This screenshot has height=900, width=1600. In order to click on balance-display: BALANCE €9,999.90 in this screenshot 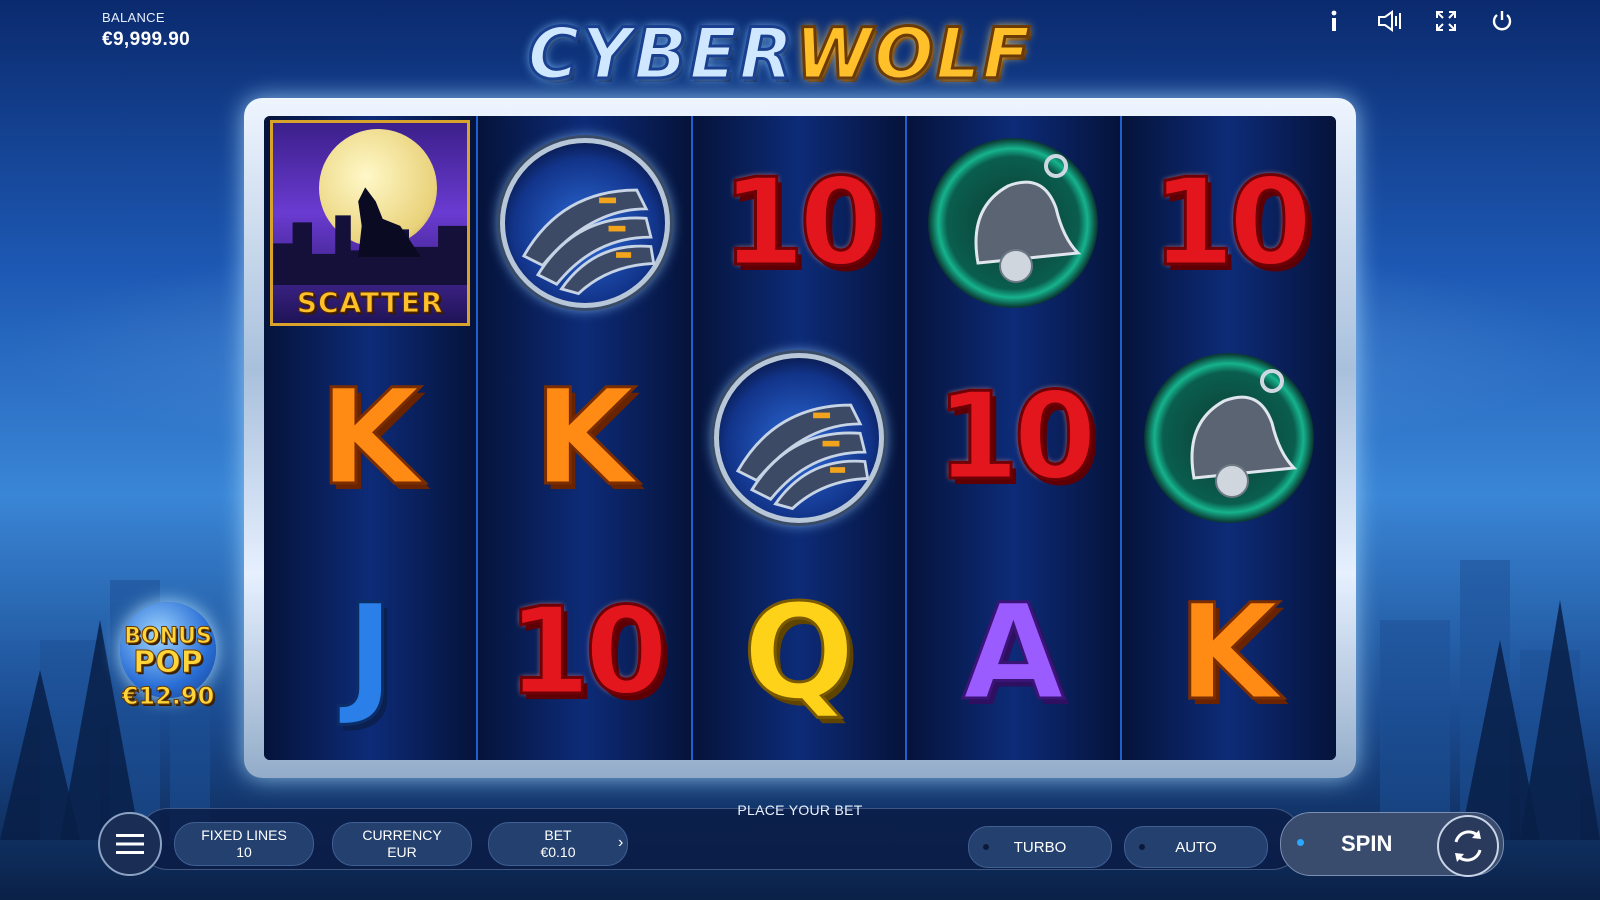, I will do `click(146, 30)`.